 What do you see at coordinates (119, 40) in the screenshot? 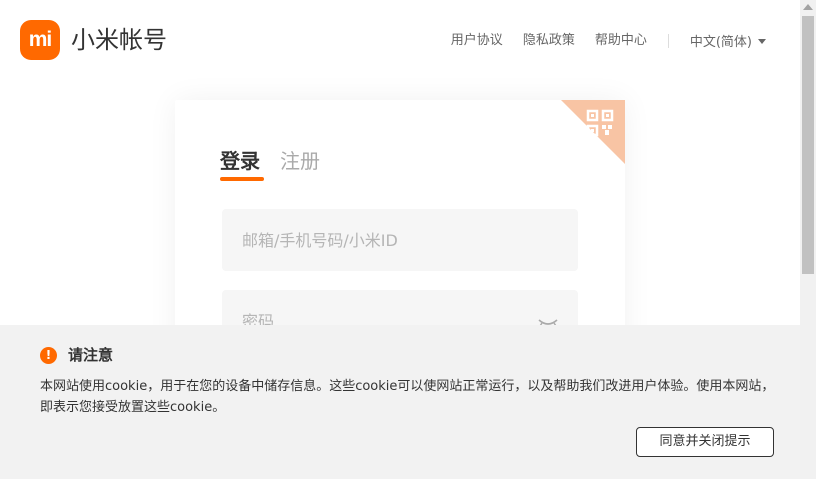
I see `page-title: 小米帐号` at bounding box center [119, 40].